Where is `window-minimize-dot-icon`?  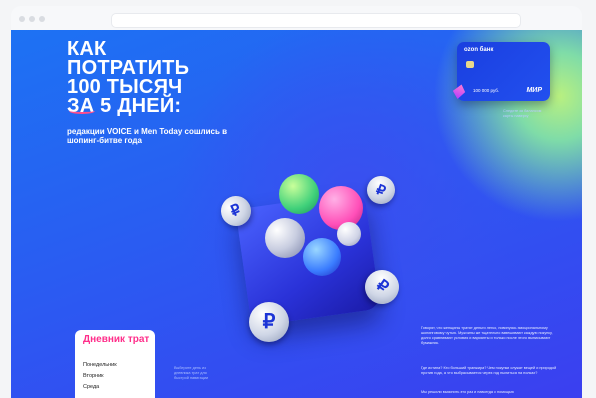 window-minimize-dot-icon is located at coordinates (32, 19).